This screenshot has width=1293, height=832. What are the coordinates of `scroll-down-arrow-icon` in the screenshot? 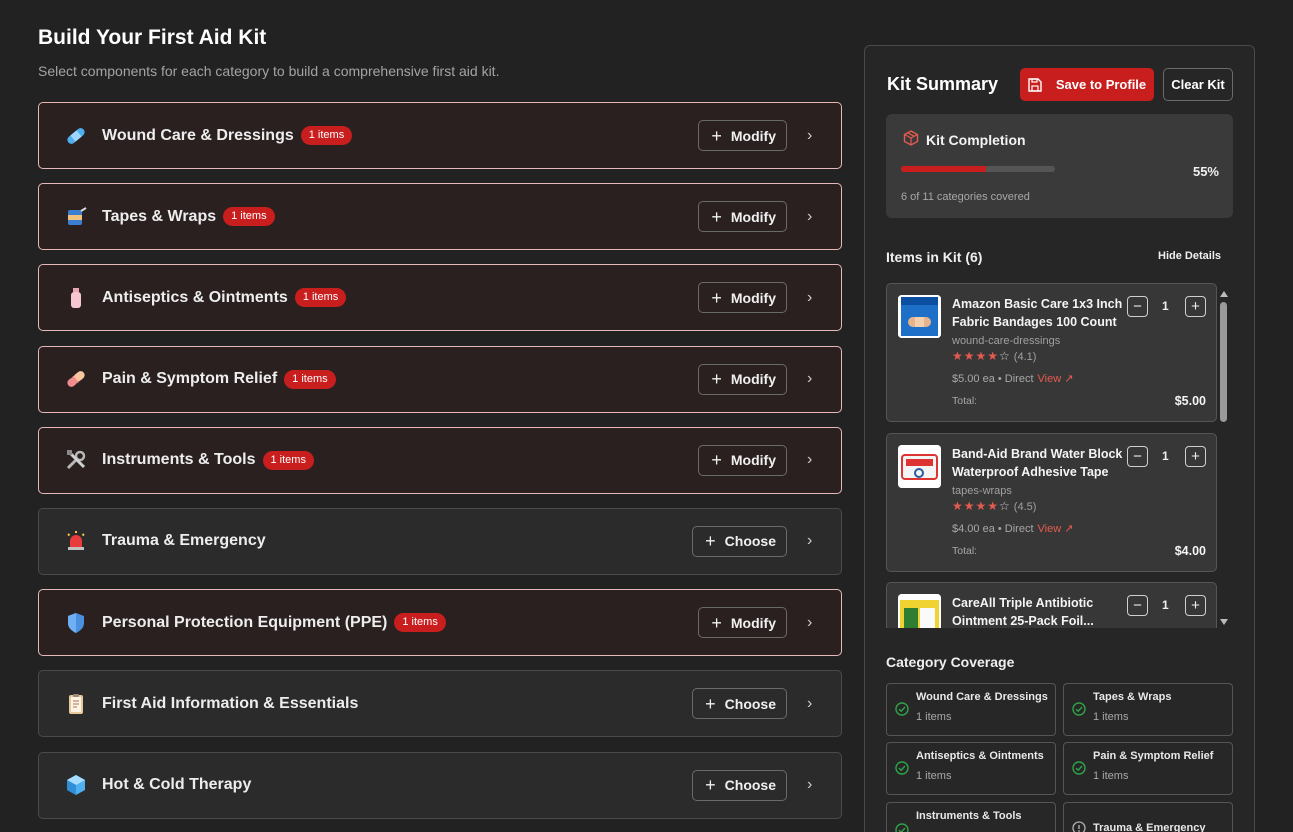 It's located at (1224, 622).